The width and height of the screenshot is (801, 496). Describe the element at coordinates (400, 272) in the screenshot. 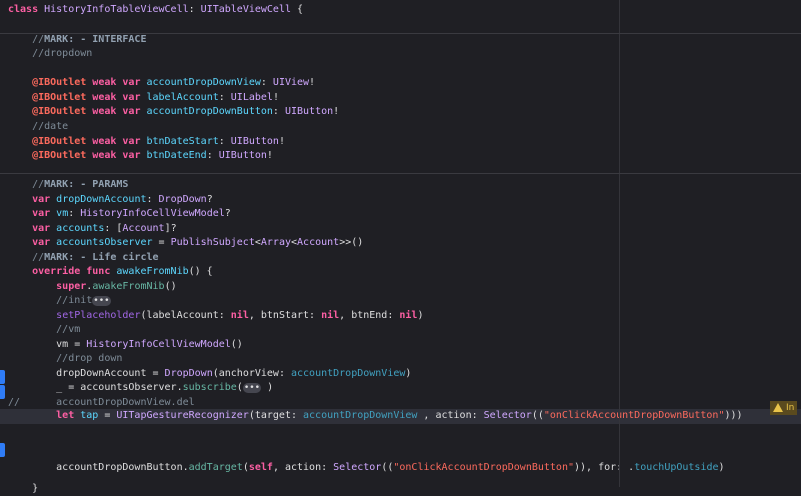

I see `code-line: override func awakeFromNib() {` at that location.